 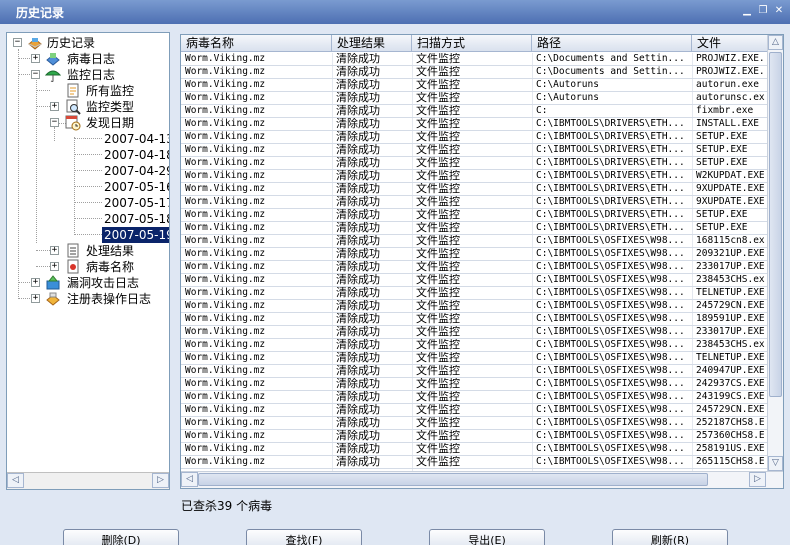 I want to click on horizontal-scroll-thumb, so click(x=453, y=479).